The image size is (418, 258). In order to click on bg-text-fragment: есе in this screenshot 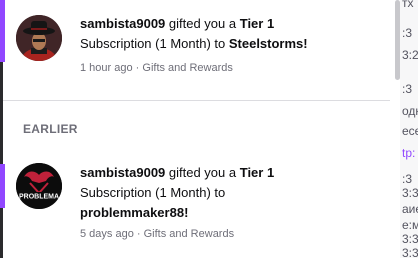, I will do `click(410, 131)`.